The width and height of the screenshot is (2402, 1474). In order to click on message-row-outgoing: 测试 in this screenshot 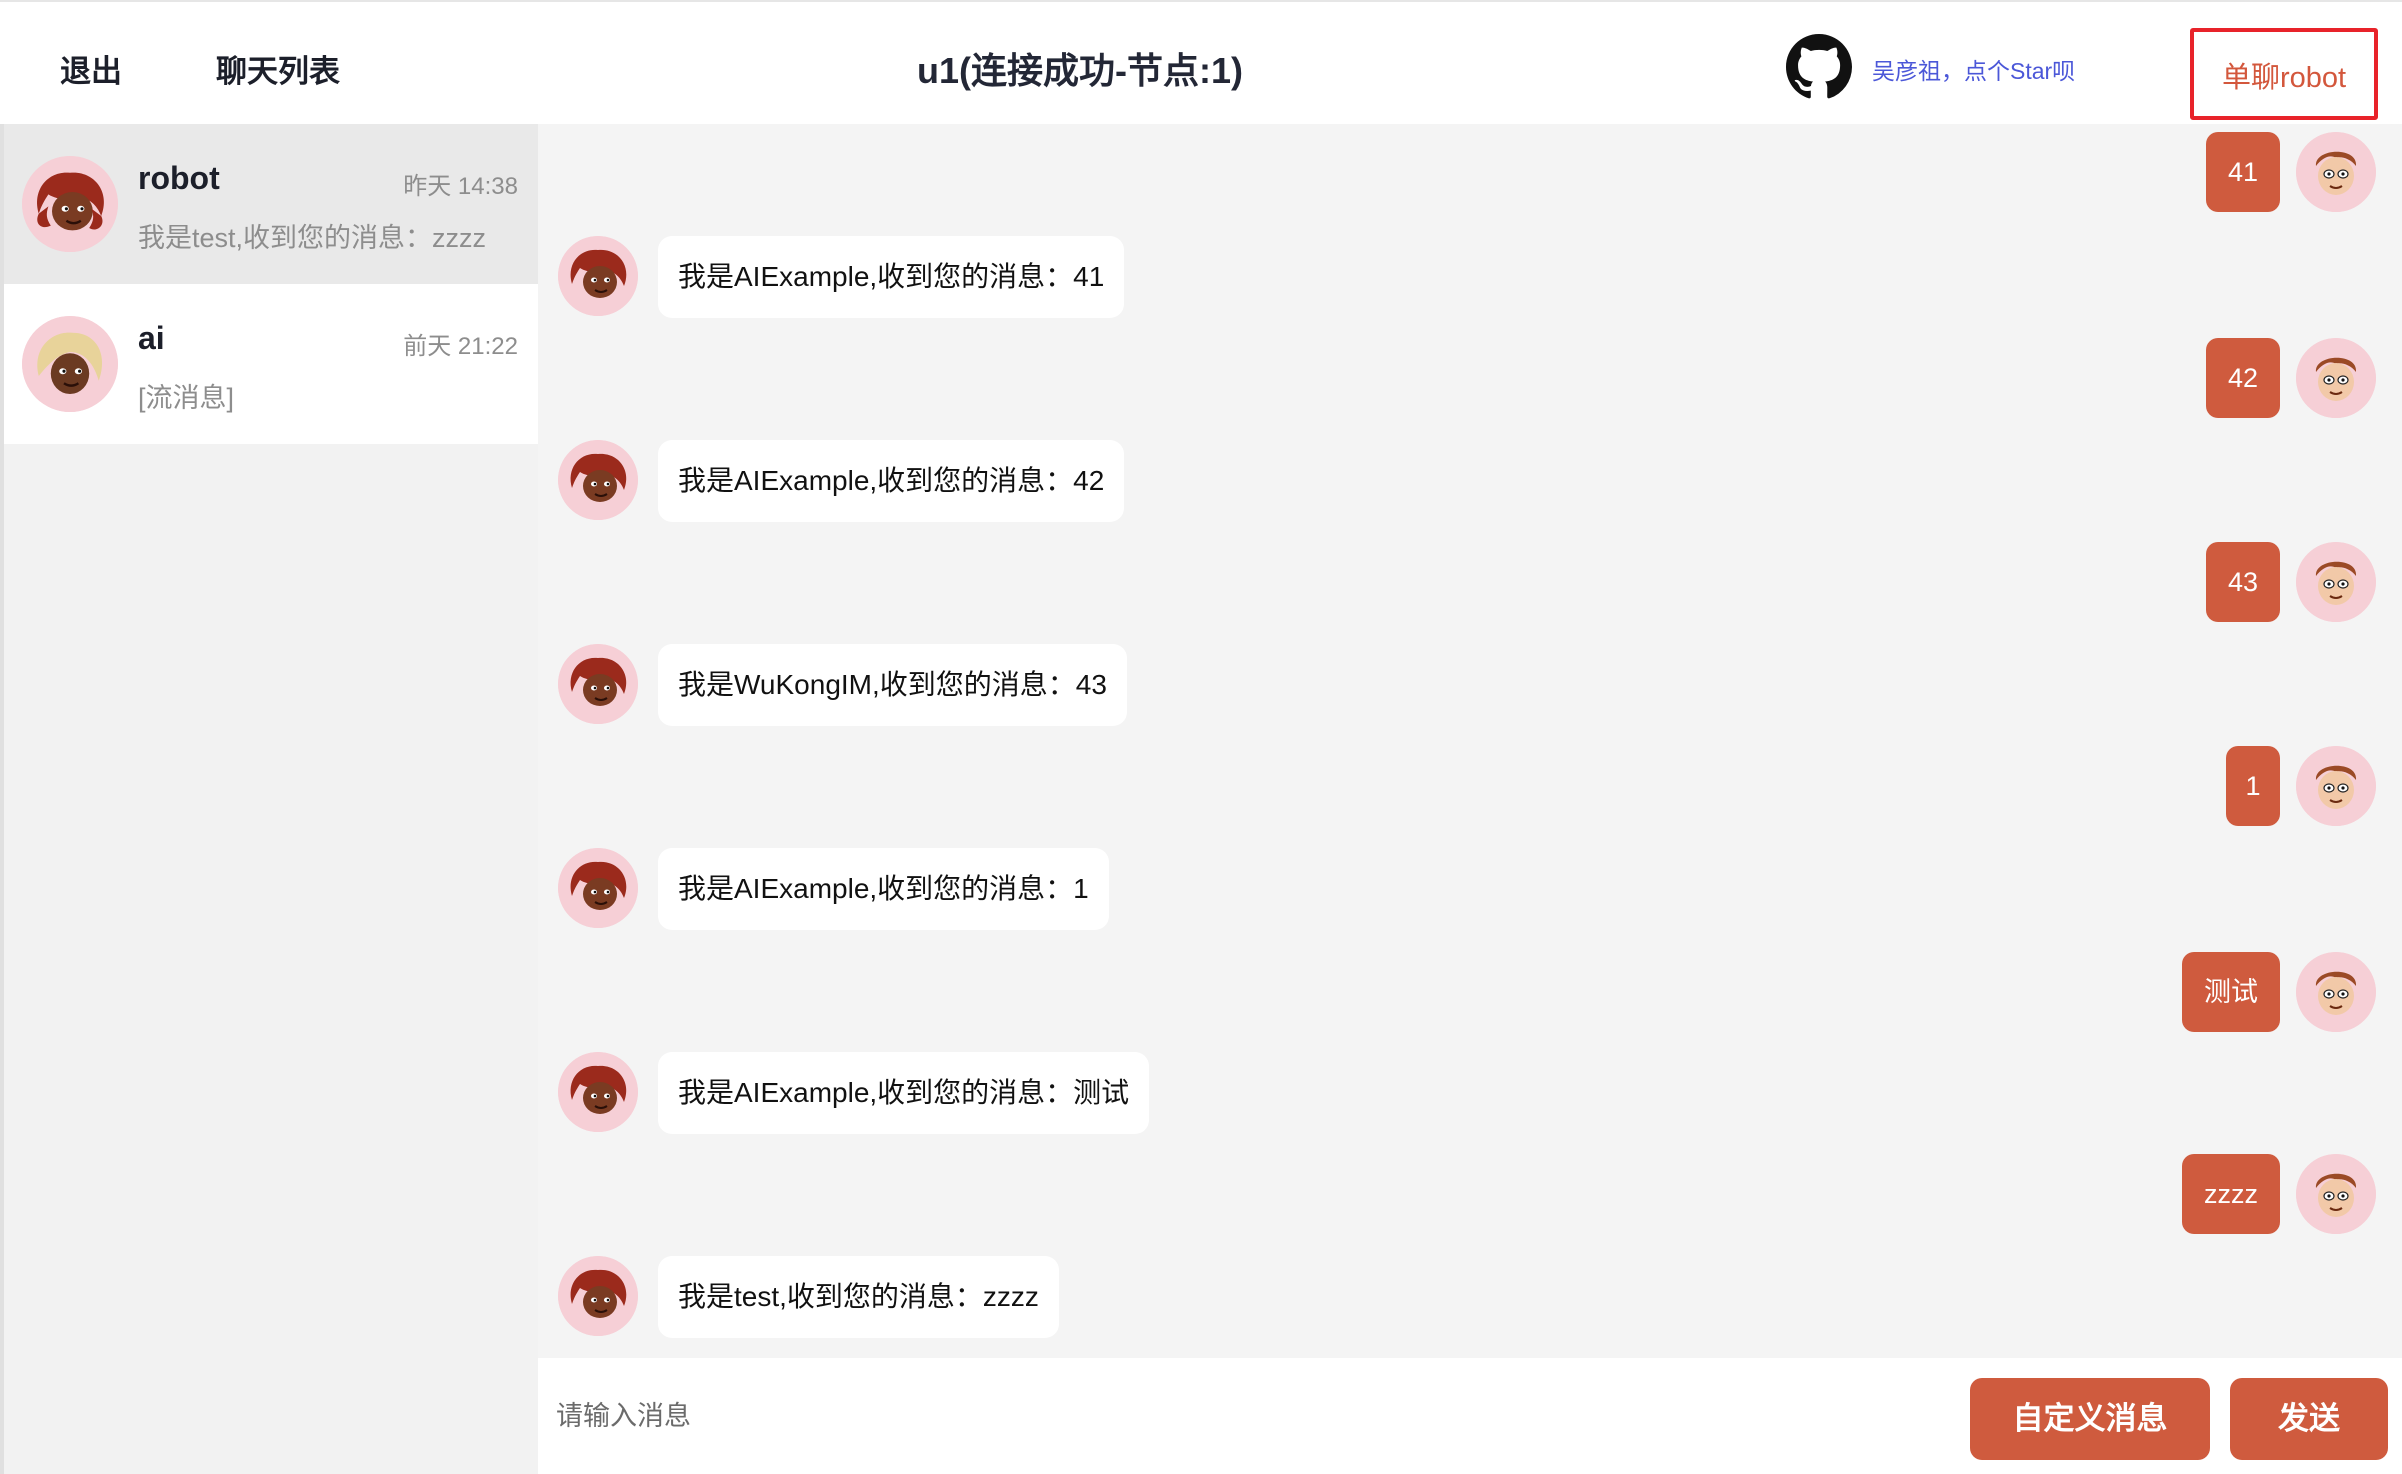, I will do `click(1470, 993)`.